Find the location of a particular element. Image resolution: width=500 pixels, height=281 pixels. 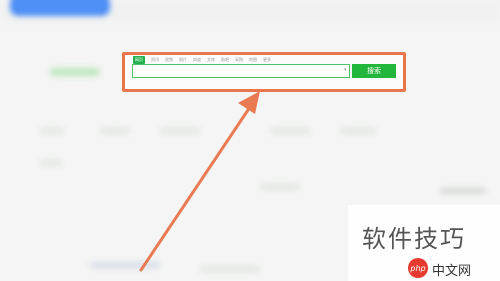

watermark-site-name: 中文网 is located at coordinates (452, 271).